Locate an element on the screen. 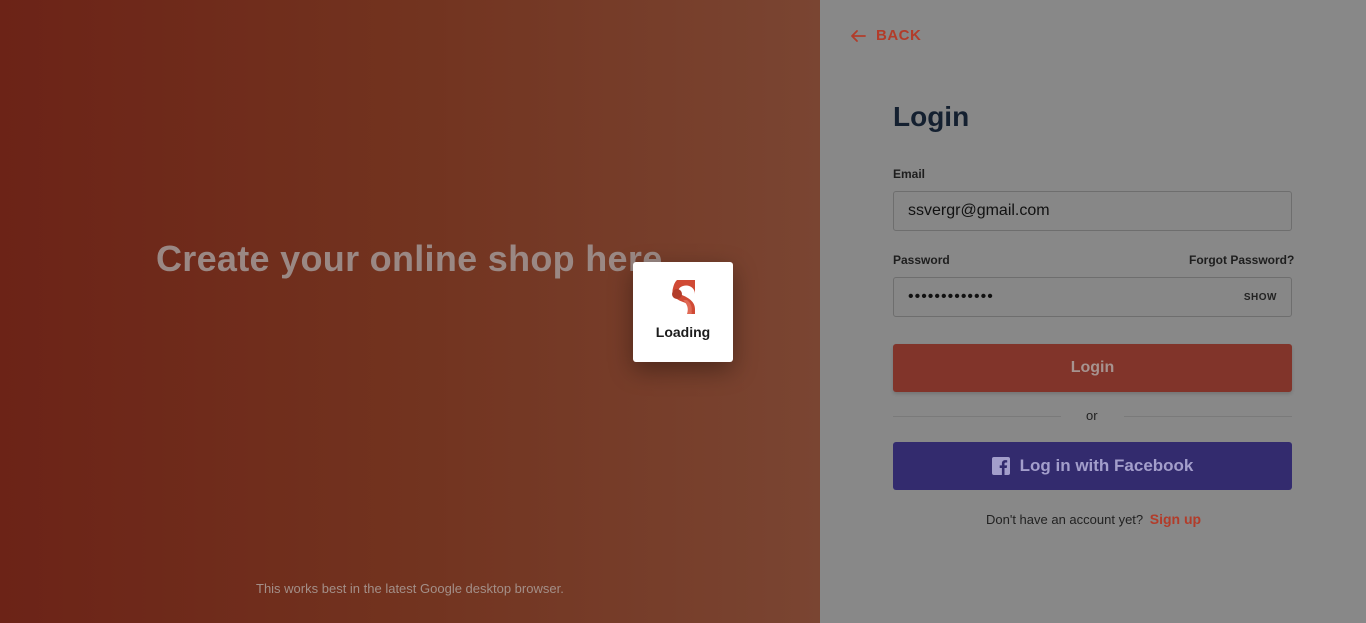 The image size is (1366, 623). back-link: BACK is located at coordinates (885, 35).